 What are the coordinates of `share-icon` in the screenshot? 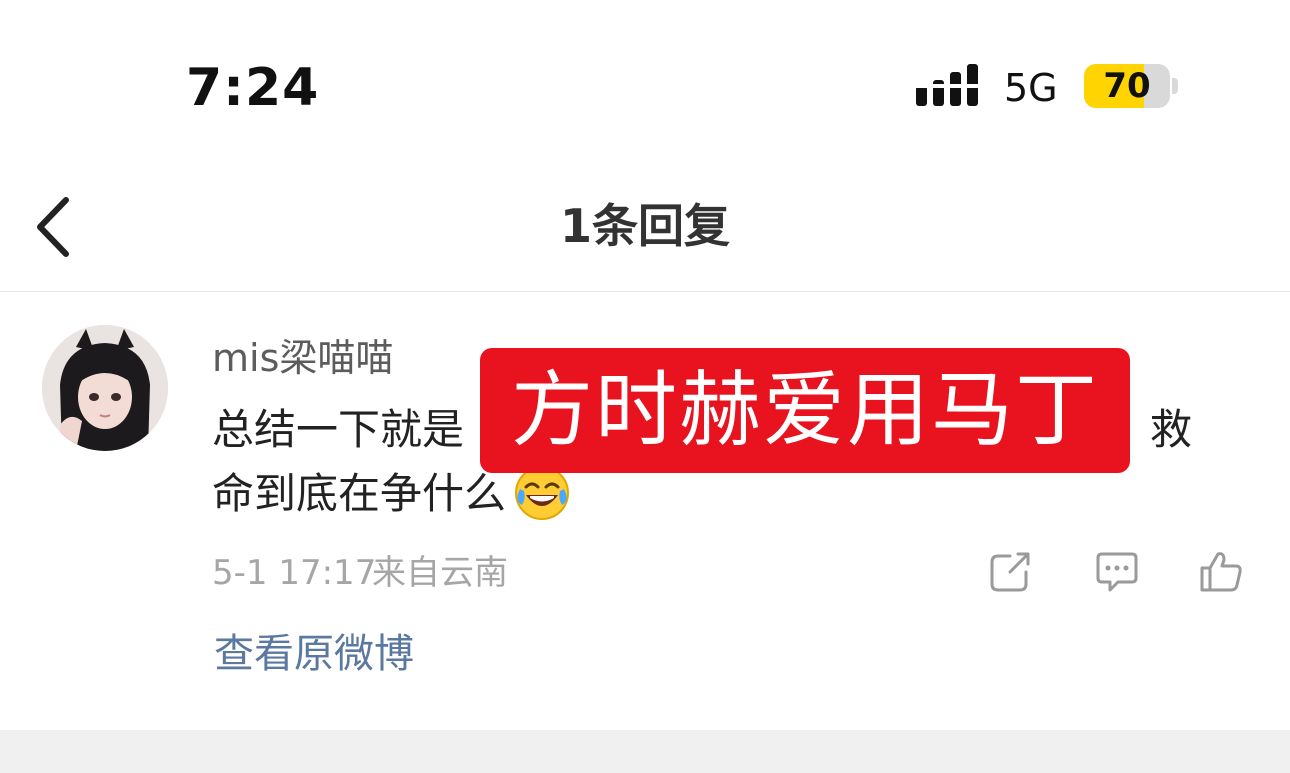 It's located at (1011, 571).